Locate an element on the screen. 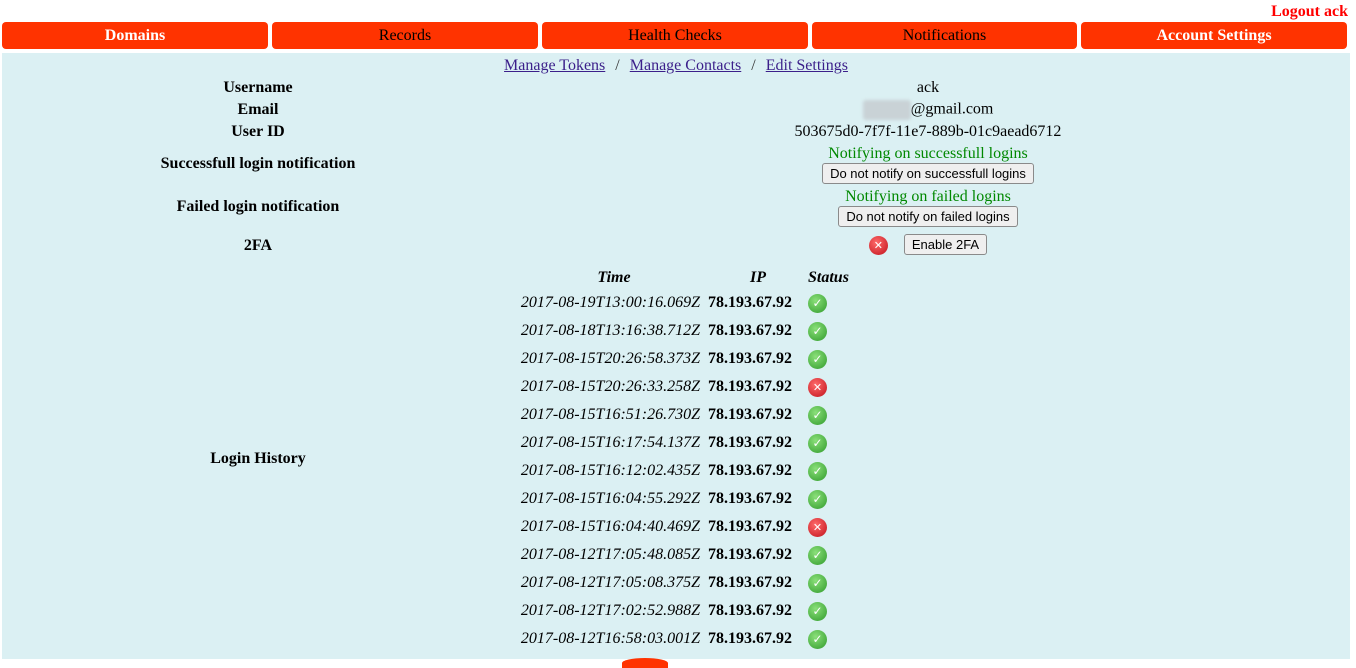 The width and height of the screenshot is (1356, 668). table-row: 2017-08-19T13:00:16.069Z 78.193.67.92 ✓ is located at coordinates (694, 303).